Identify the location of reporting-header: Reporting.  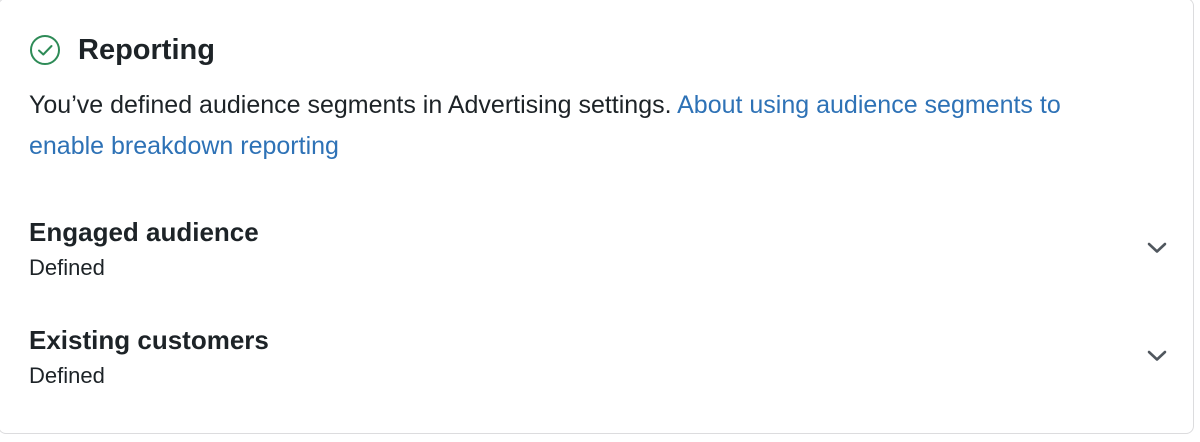
(122, 50).